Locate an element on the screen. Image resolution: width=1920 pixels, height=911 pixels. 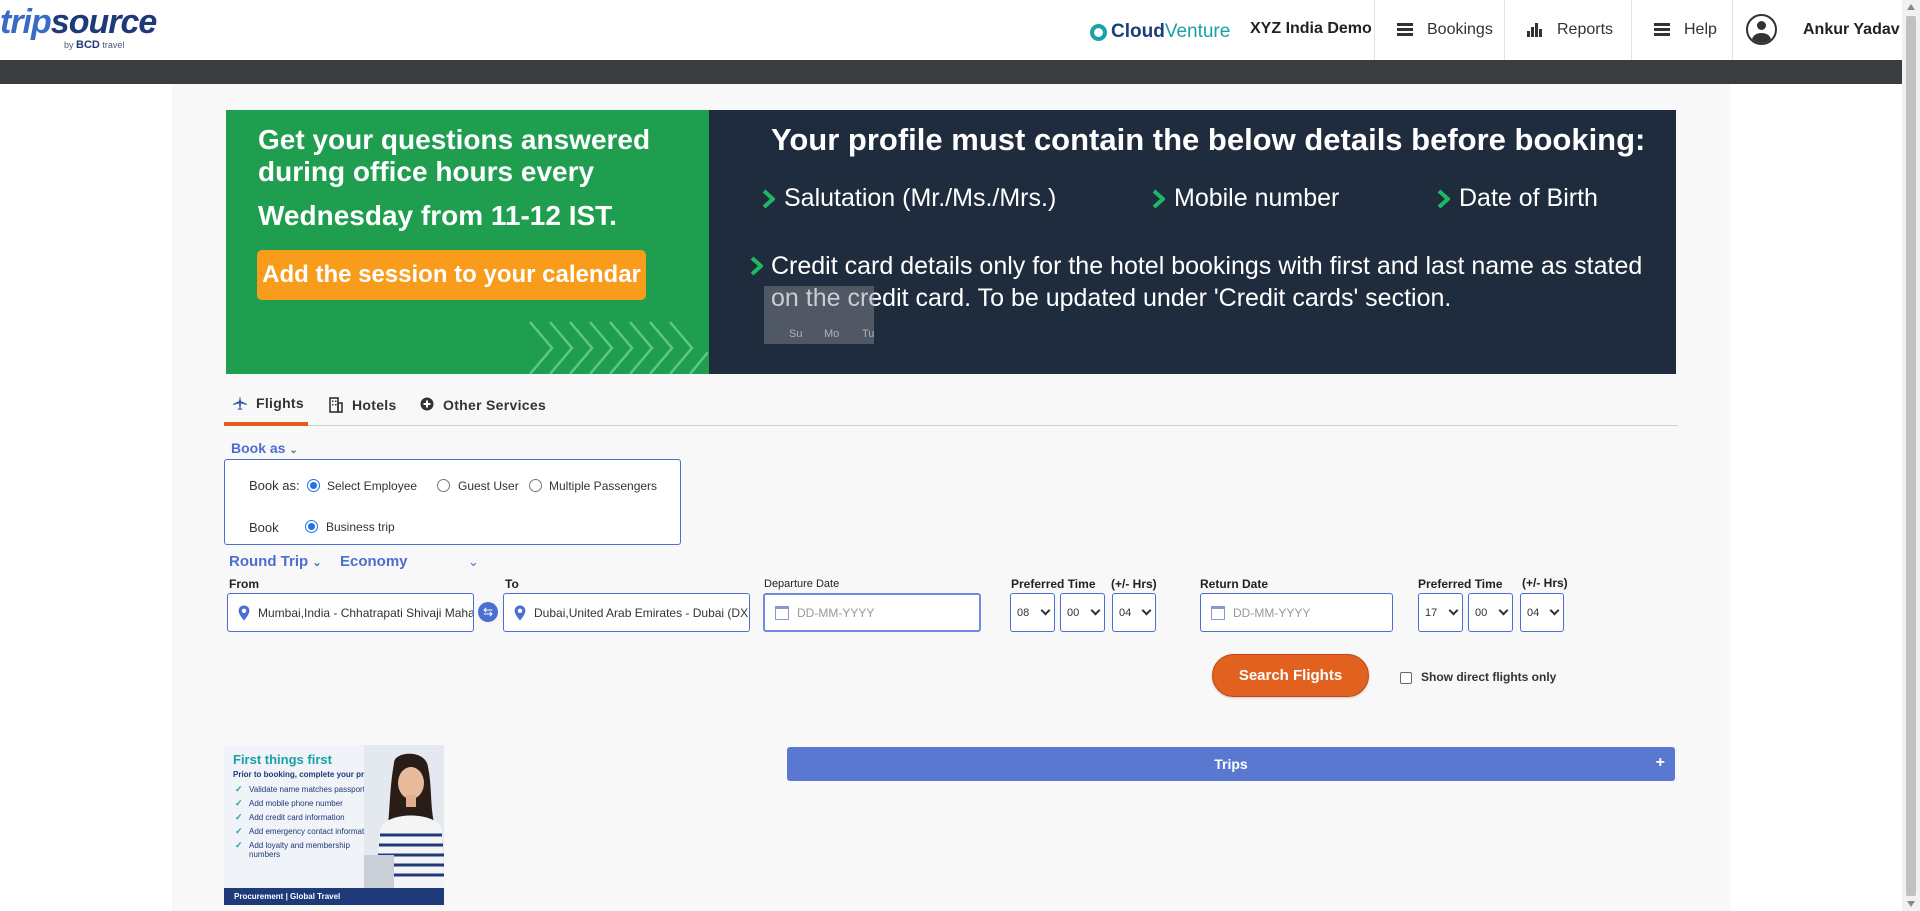
logo-source-text: source is located at coordinates (103, 22).